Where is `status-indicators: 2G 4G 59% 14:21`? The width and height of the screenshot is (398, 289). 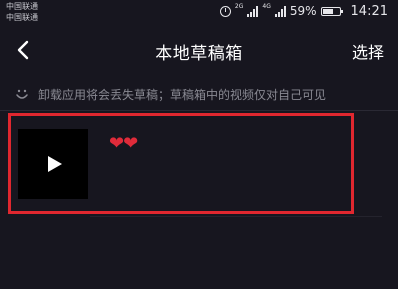
status-indicators: 2G 4G 59% 14:21 is located at coordinates (303, 11).